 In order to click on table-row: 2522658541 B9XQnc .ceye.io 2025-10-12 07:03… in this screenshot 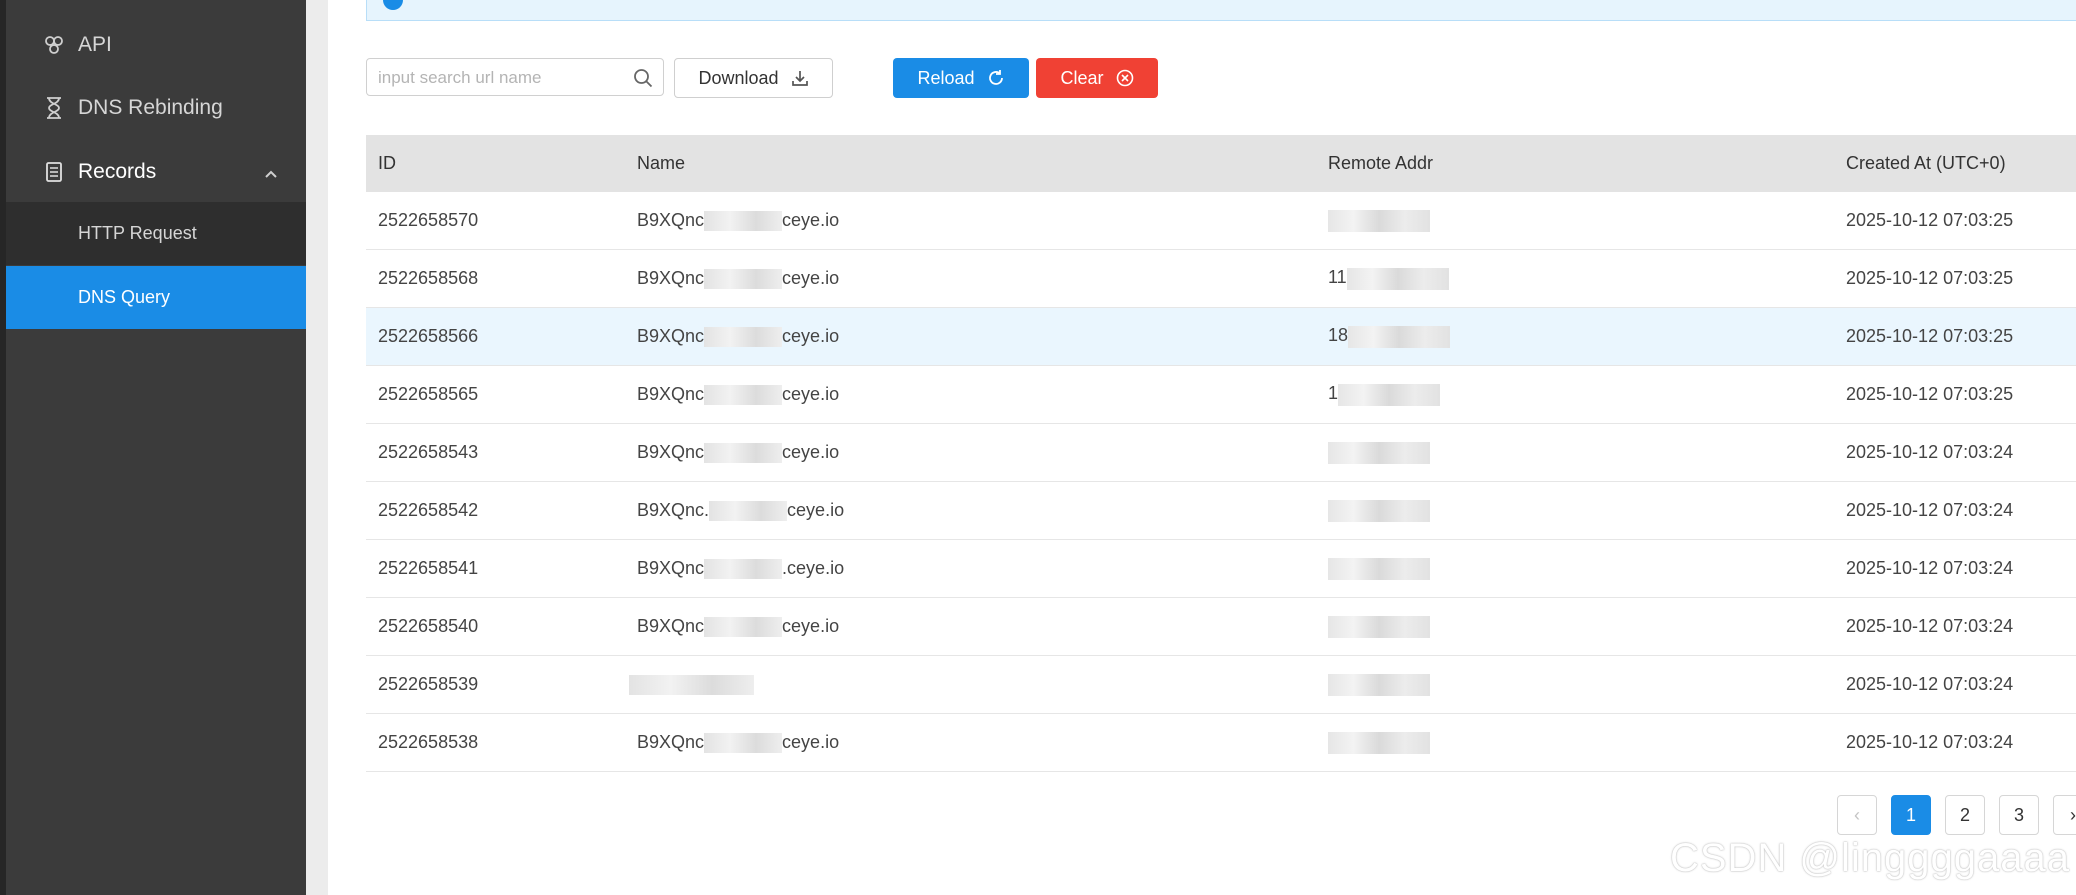, I will do `click(1221, 569)`.